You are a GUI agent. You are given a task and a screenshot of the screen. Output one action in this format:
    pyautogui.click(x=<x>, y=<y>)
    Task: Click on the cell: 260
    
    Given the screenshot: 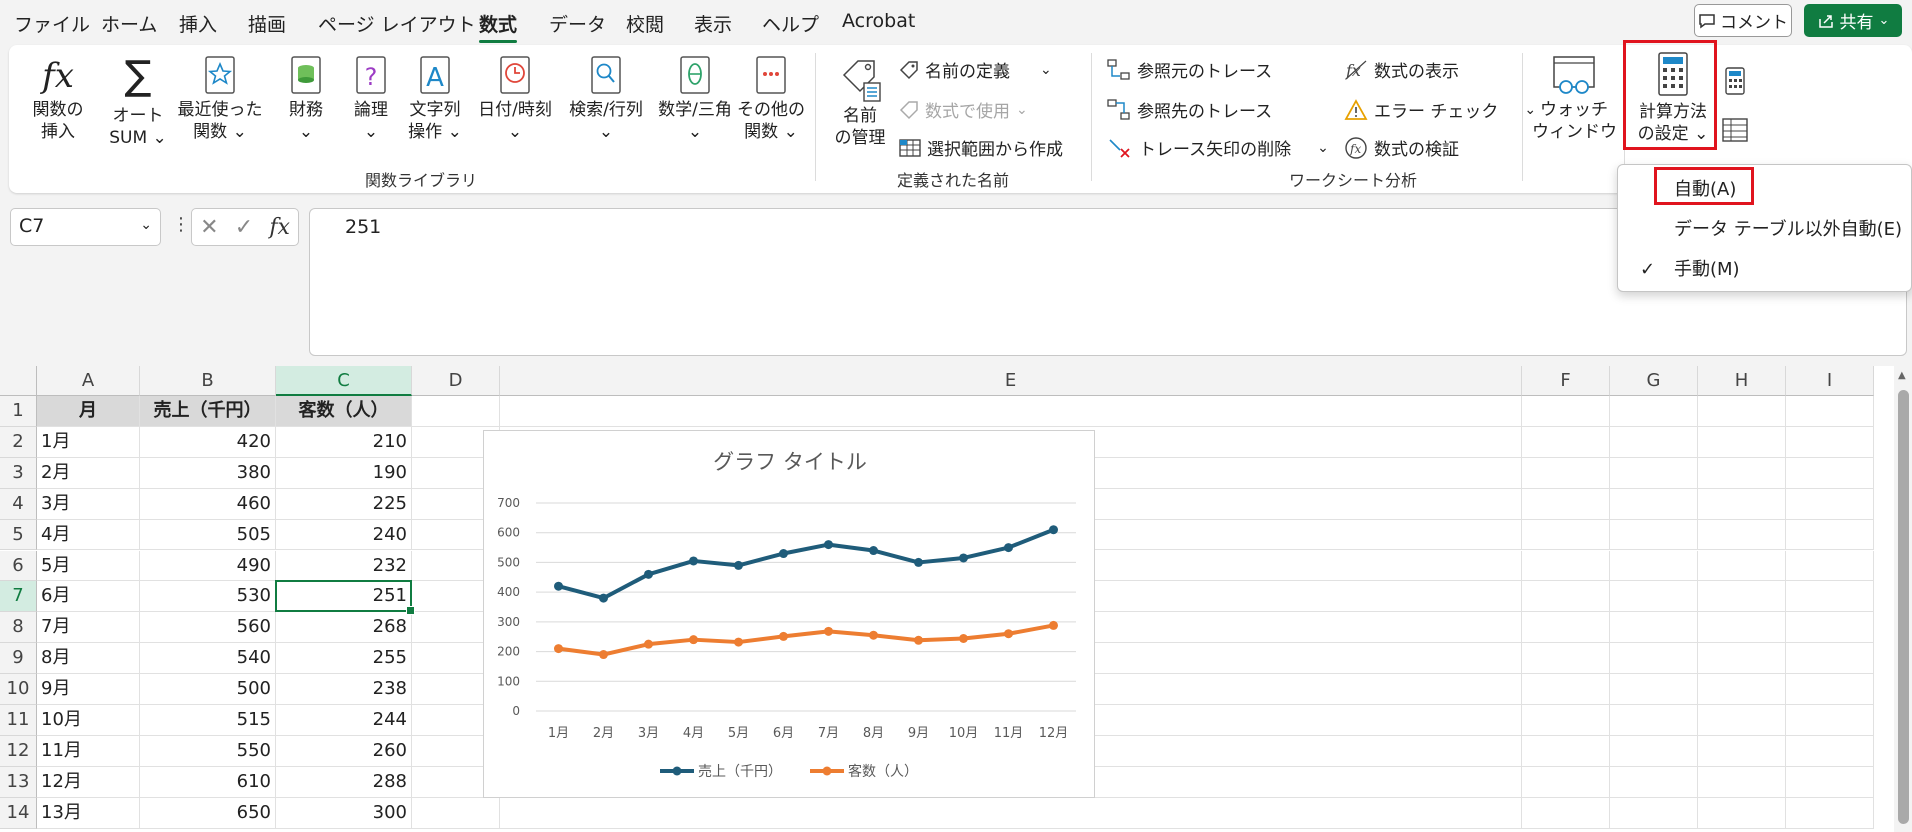 What is the action you would take?
    pyautogui.click(x=344, y=751)
    